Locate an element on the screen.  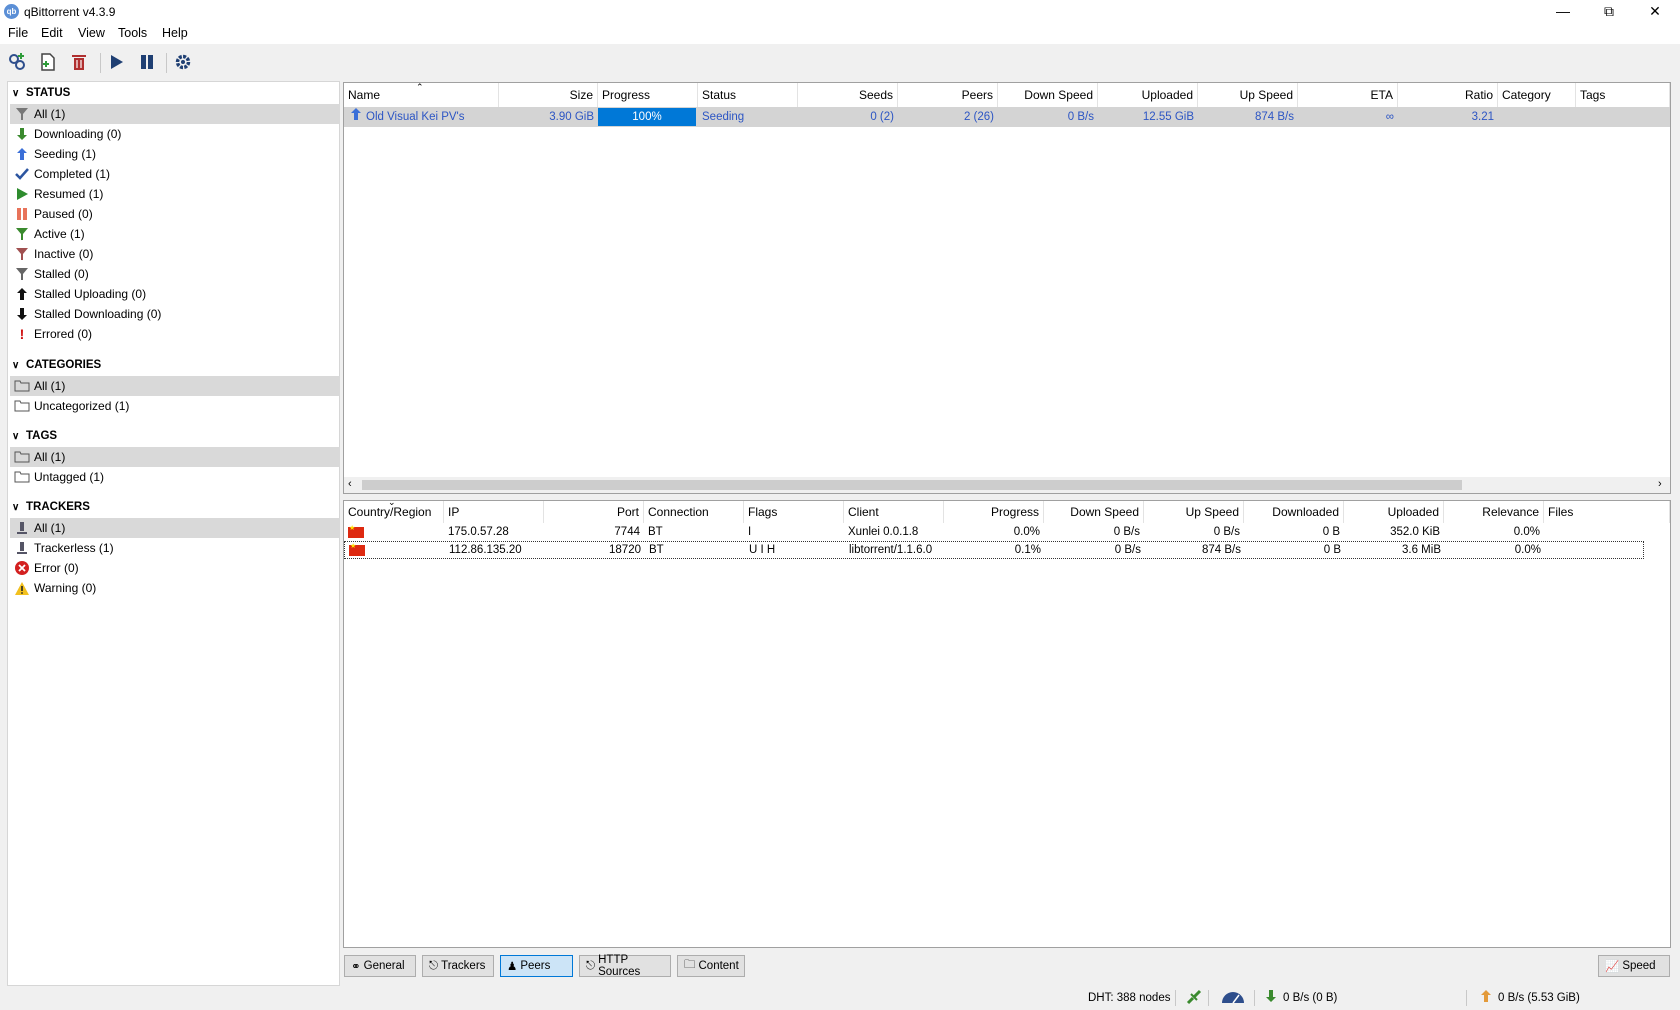
resume-button is located at coordinates (116, 62).